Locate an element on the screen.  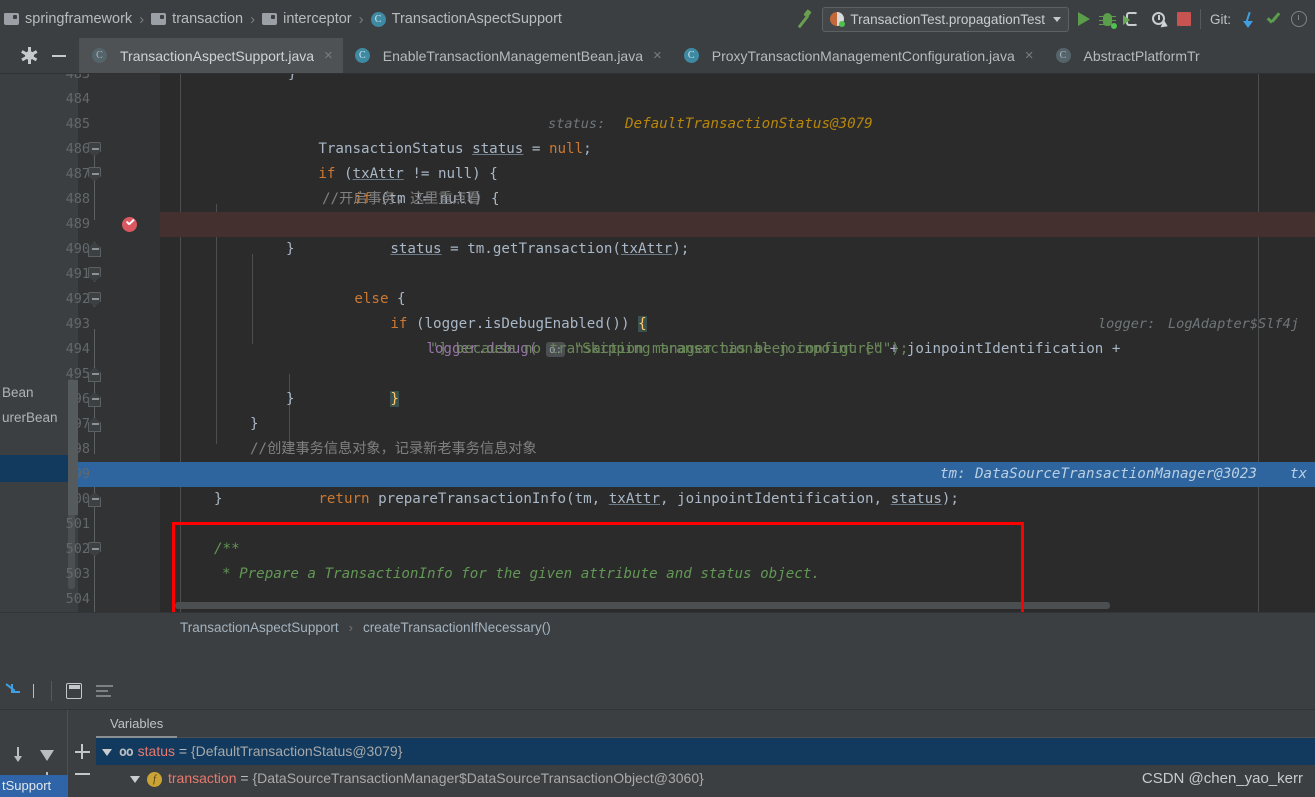
restore-layout-icon is located at coordinates (13, 691).